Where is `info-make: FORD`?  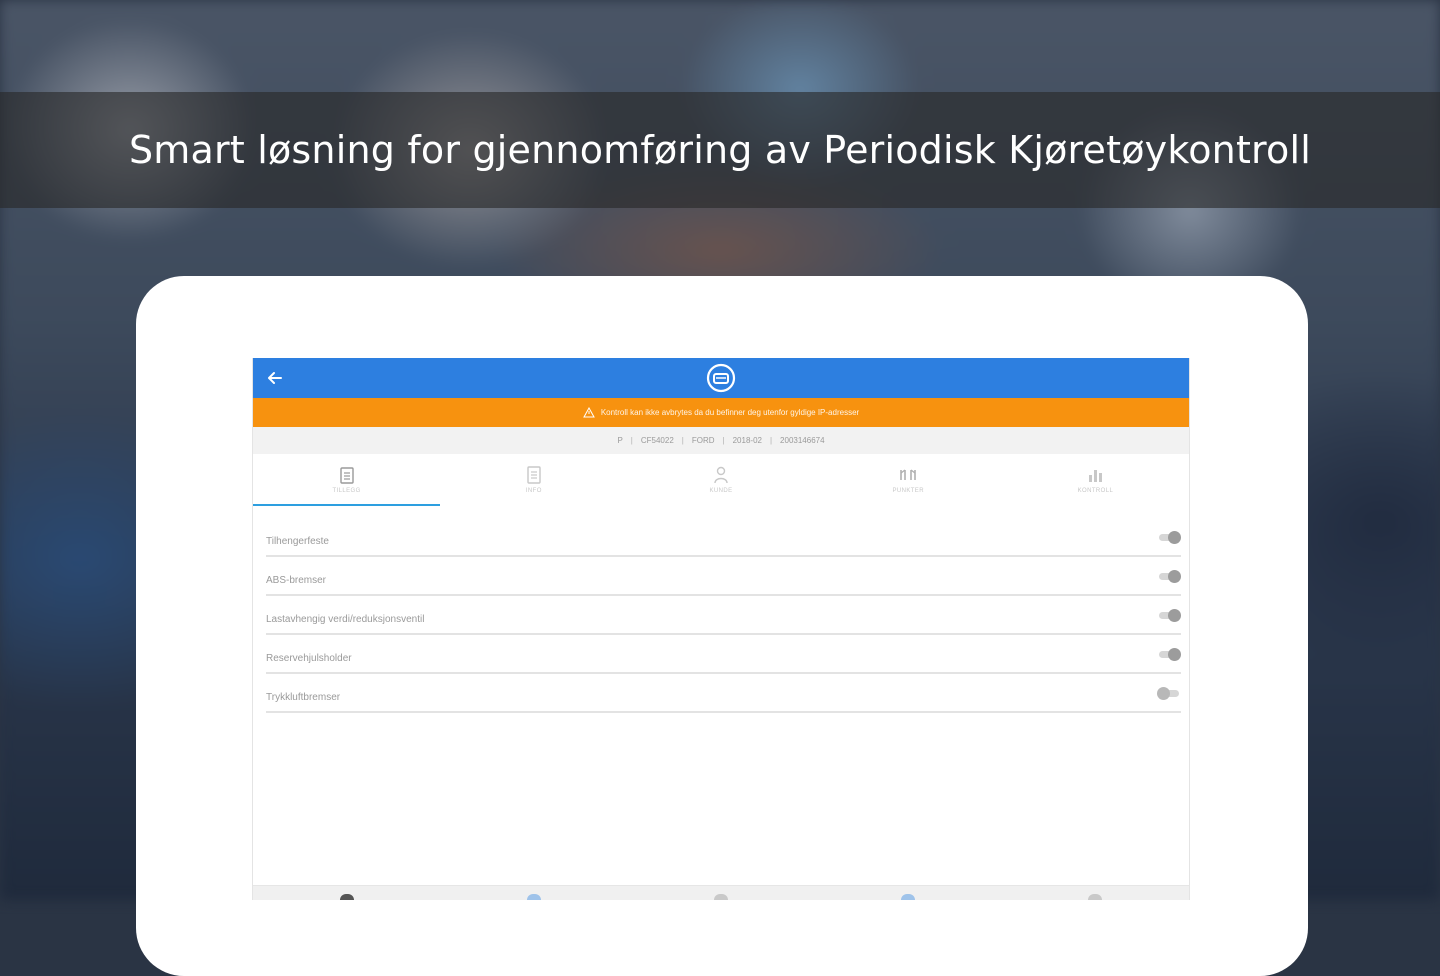
info-make: FORD is located at coordinates (703, 440).